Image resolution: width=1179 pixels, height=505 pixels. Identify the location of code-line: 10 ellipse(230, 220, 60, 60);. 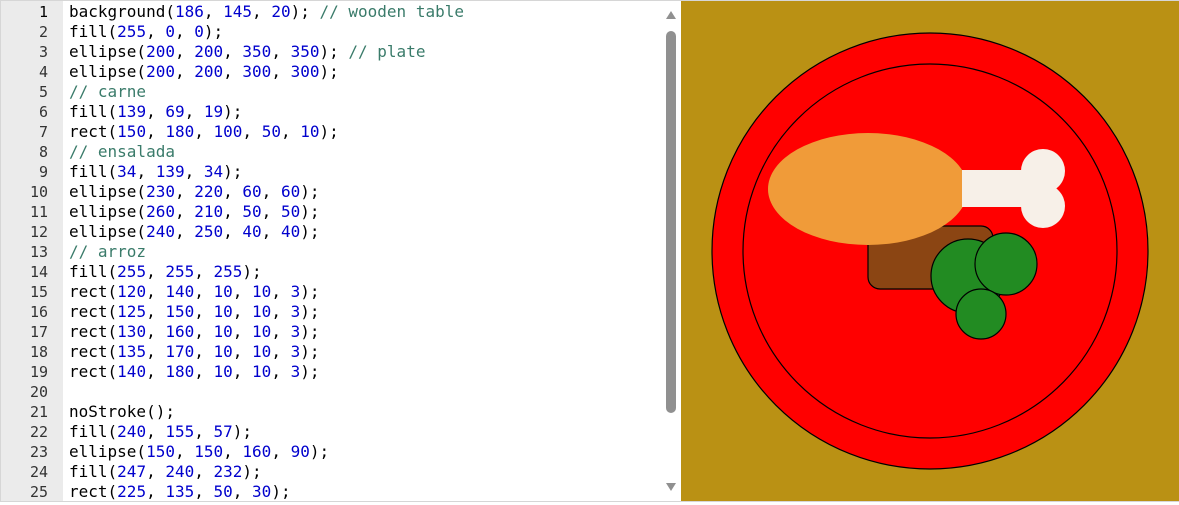
(332, 192).